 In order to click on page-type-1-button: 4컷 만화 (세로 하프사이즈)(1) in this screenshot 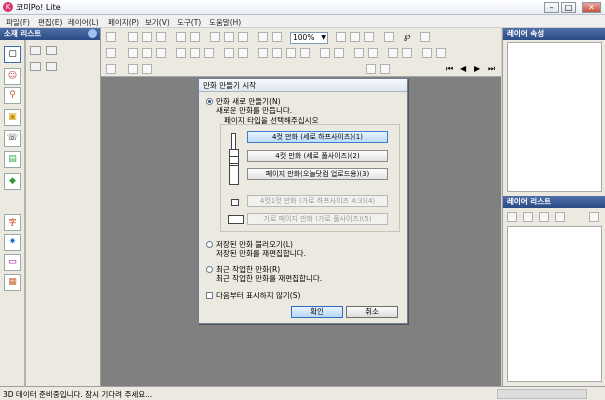, I will do `click(317, 137)`.